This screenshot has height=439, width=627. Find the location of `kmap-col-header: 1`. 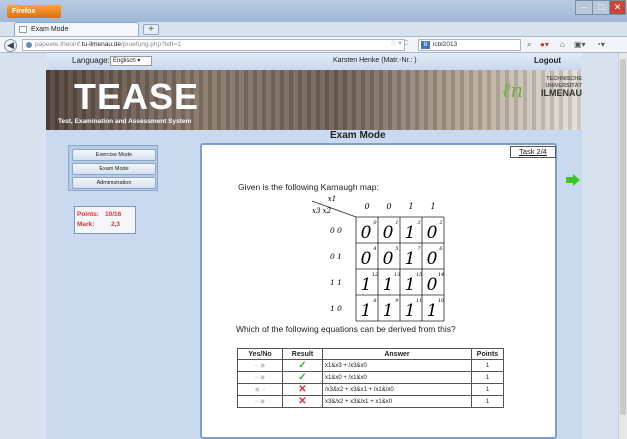

kmap-col-header: 1 is located at coordinates (410, 206).